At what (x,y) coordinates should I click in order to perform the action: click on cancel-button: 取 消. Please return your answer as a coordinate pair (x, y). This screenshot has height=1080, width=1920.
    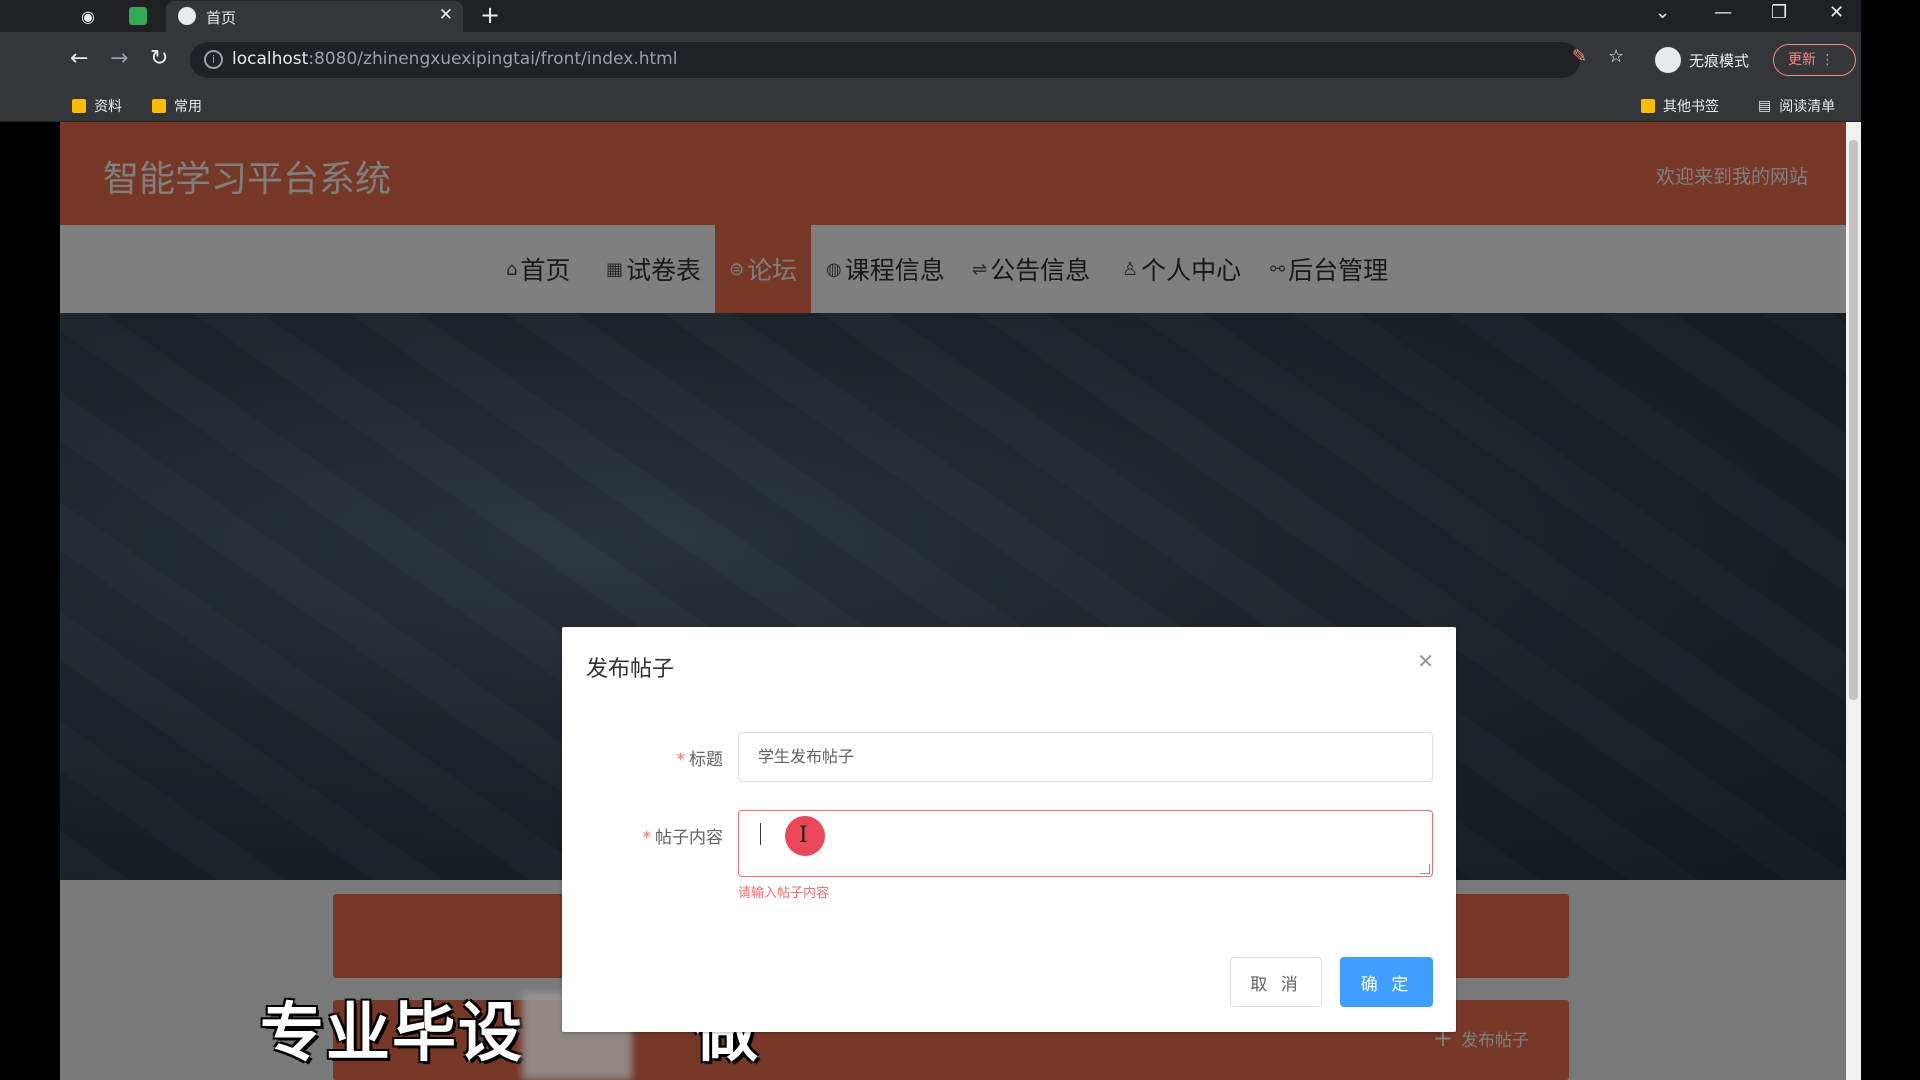
    Looking at the image, I should click on (1276, 982).